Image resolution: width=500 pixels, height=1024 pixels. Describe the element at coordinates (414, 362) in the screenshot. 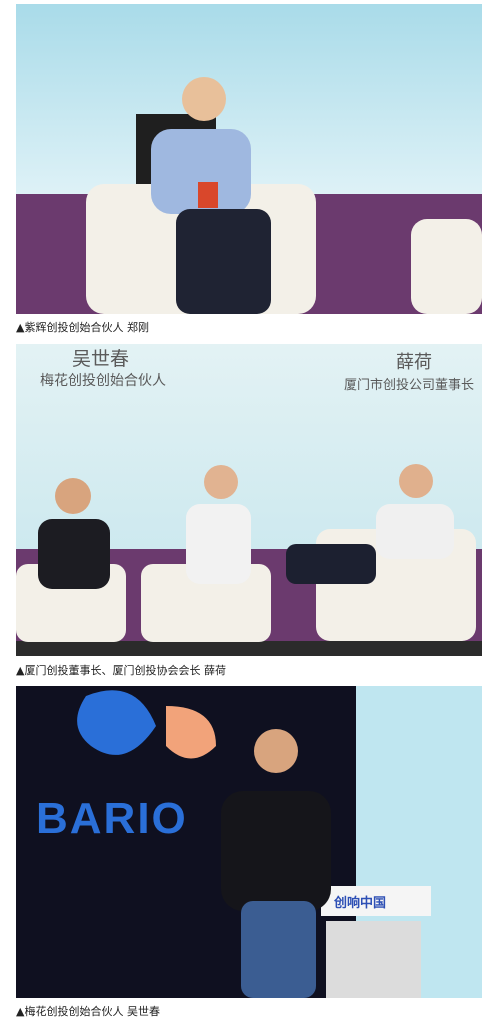

I see `sign-right-name: 薛荷` at that location.